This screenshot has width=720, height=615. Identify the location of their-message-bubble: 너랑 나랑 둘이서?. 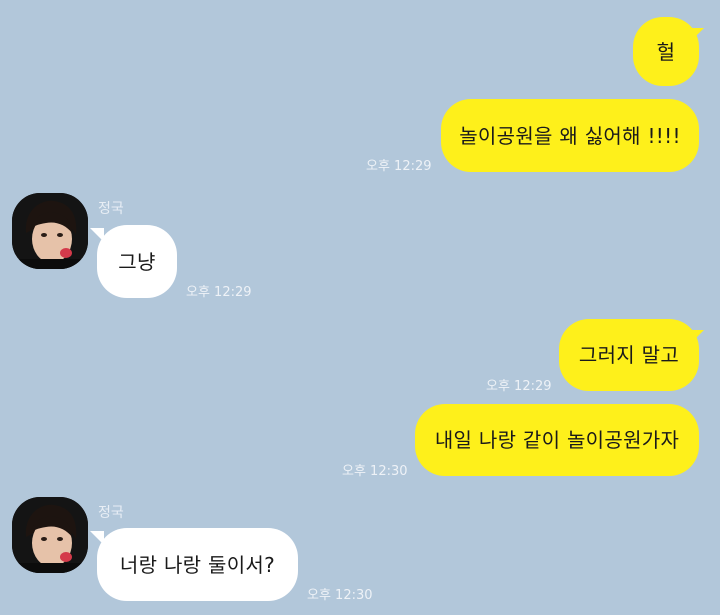
(197, 564).